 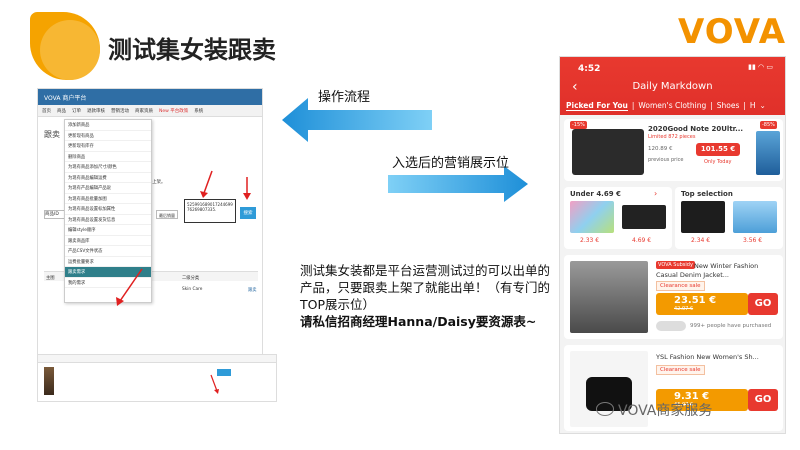 I want to click on under-price-panel: Under 4.69 € › 2.33 € 4.69 €, so click(x=618, y=218).